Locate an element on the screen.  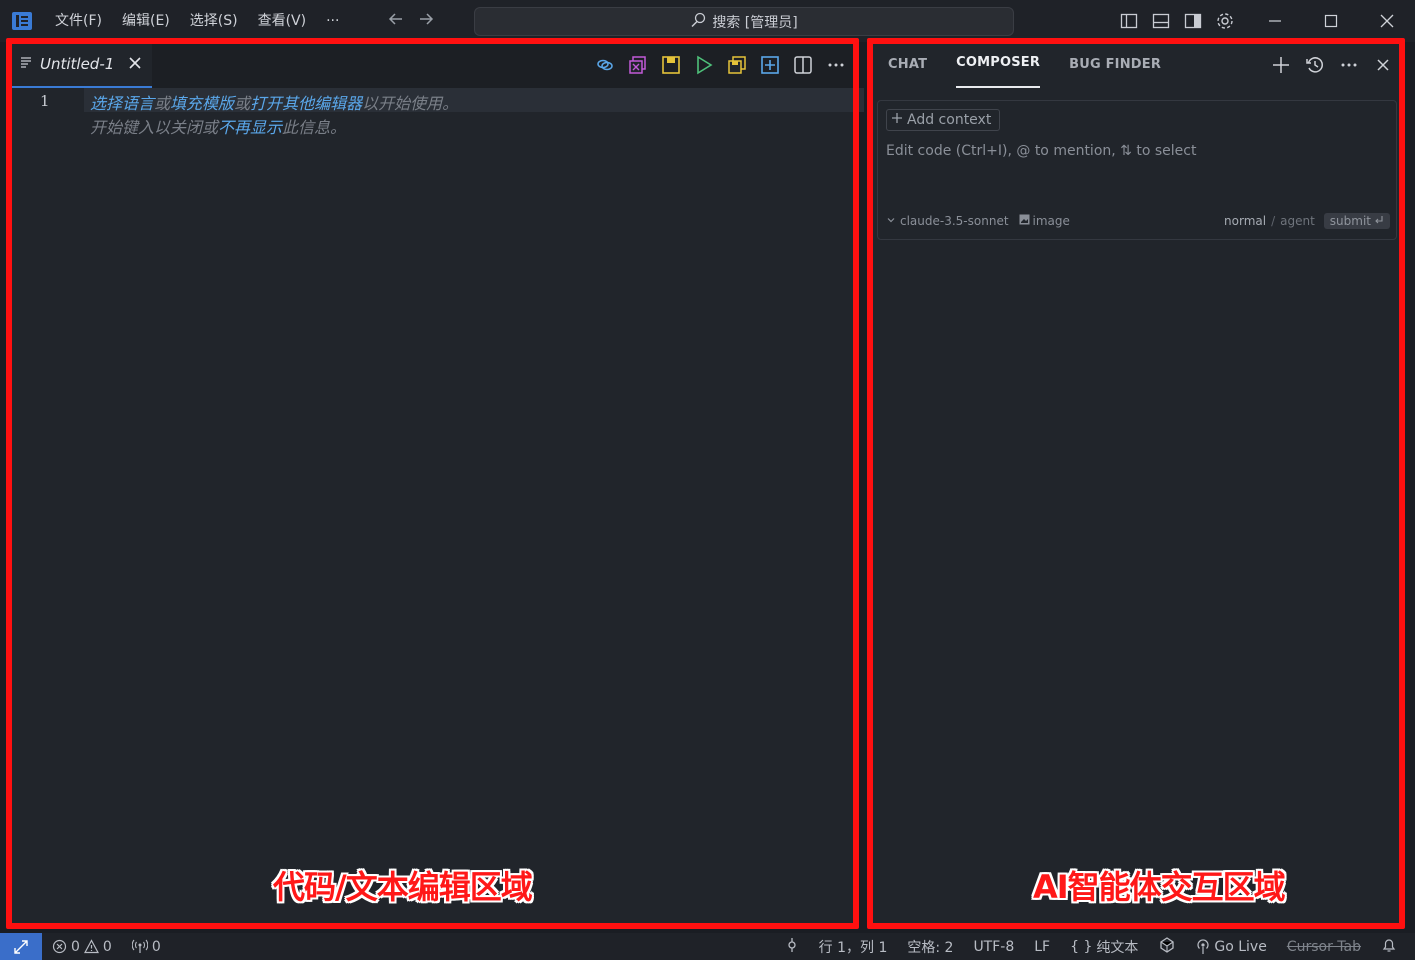
command-search-box: 搜索 [管理员] is located at coordinates (744, 21).